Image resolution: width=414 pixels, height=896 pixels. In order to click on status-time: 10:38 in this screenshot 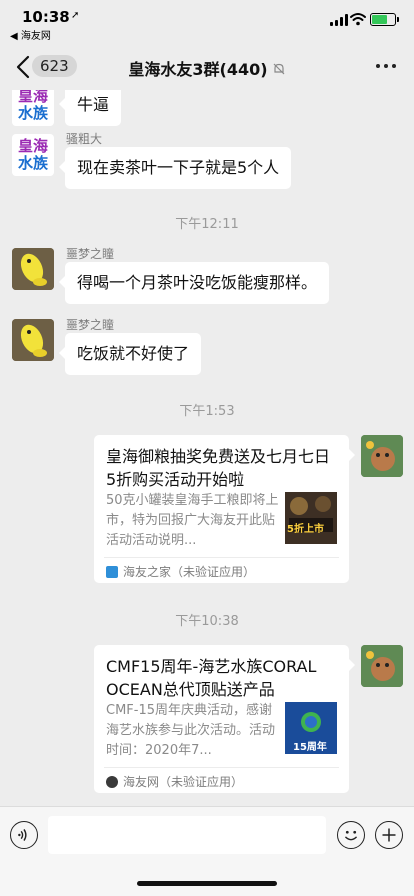, I will do `click(46, 17)`.